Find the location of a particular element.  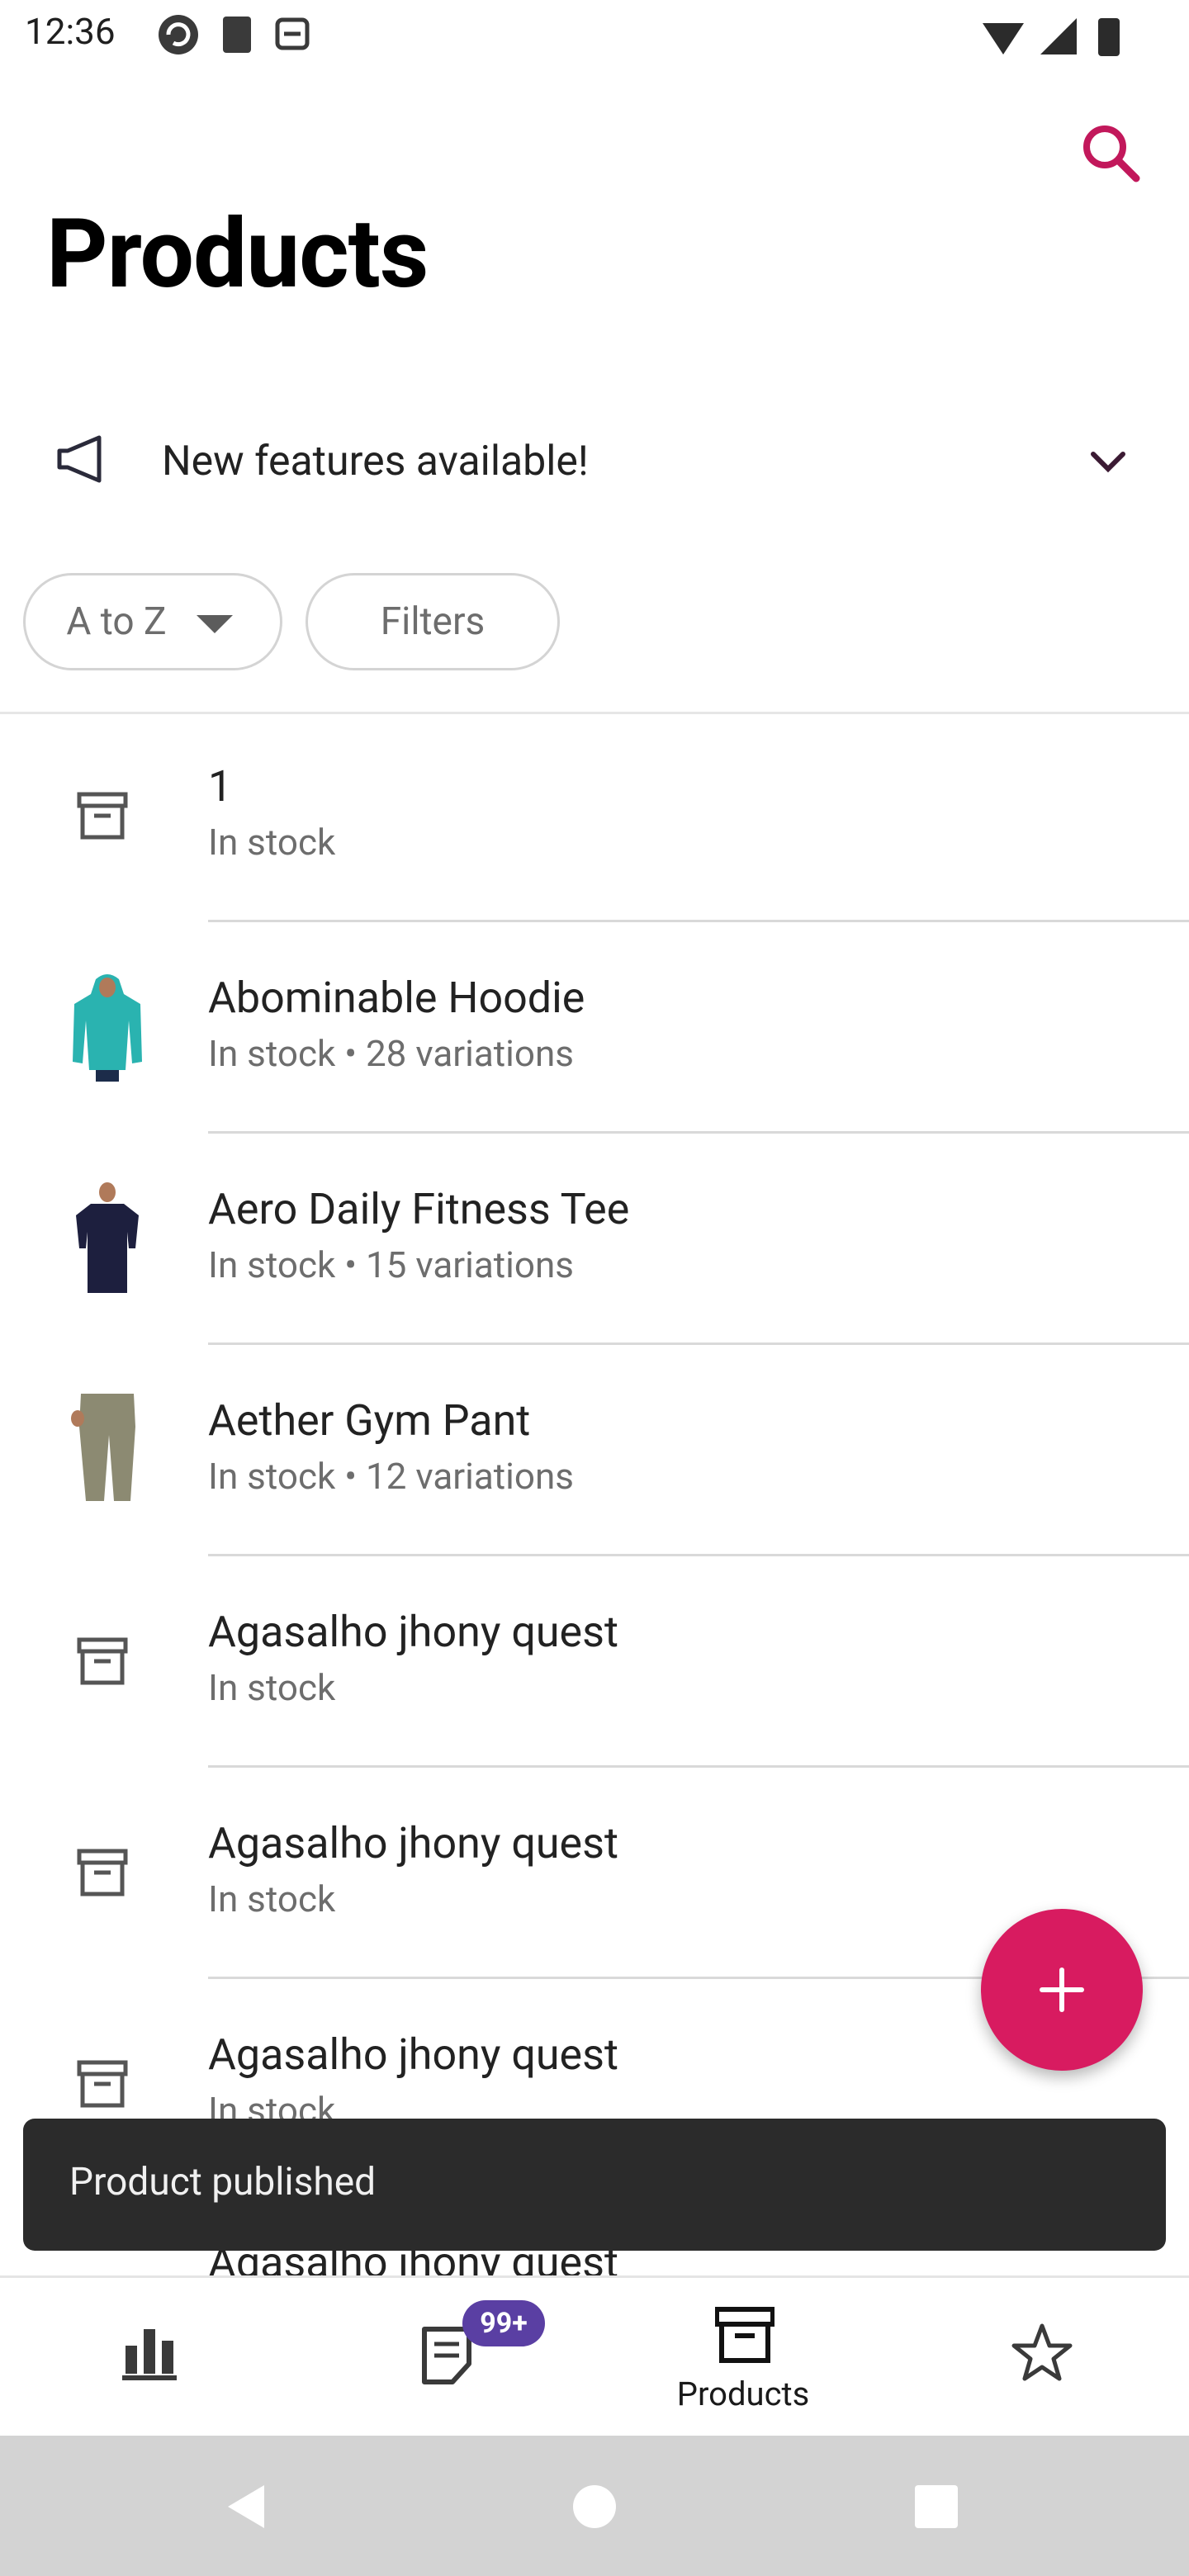

wifi-icon is located at coordinates (1003, 38).